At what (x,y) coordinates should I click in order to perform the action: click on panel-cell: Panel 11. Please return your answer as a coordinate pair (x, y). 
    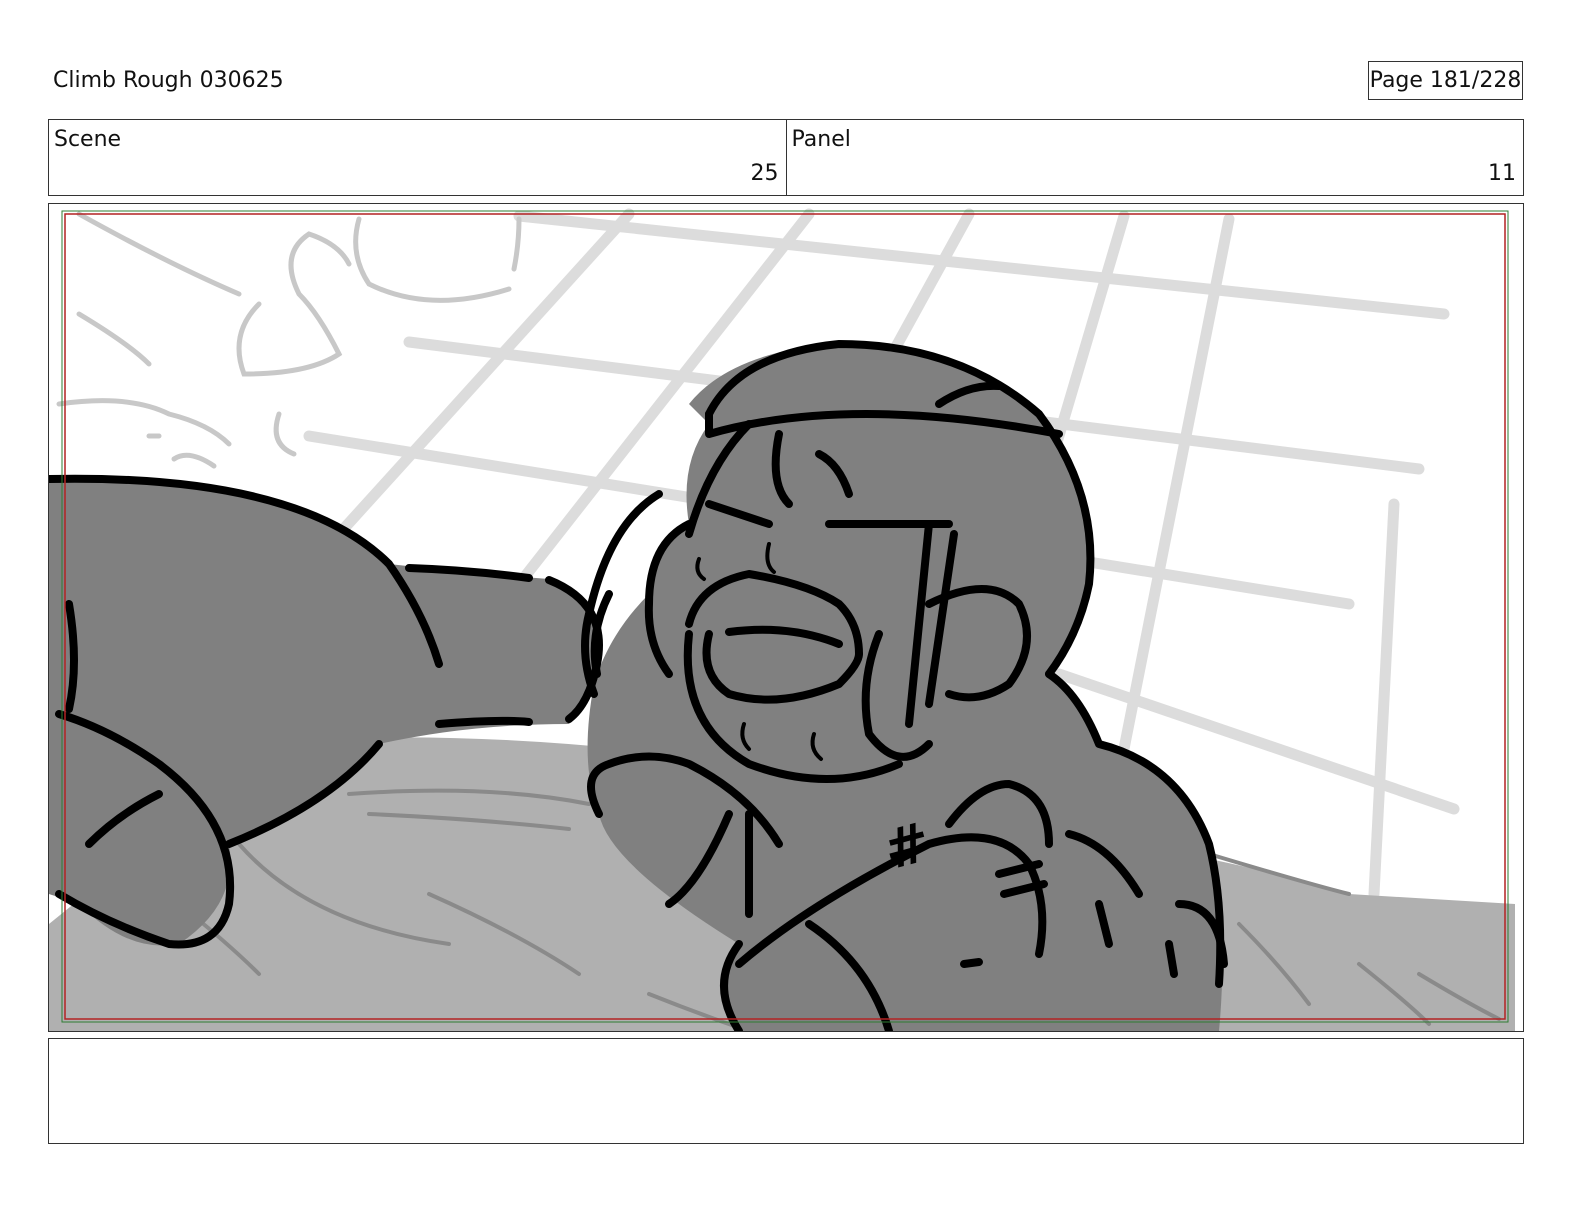
    Looking at the image, I should click on (1154, 157).